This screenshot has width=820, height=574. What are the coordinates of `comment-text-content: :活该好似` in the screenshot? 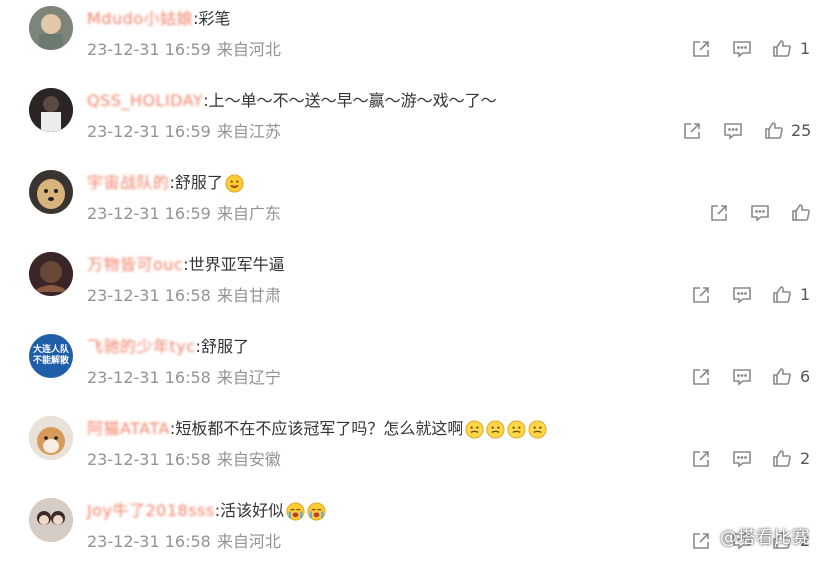 It's located at (249, 510).